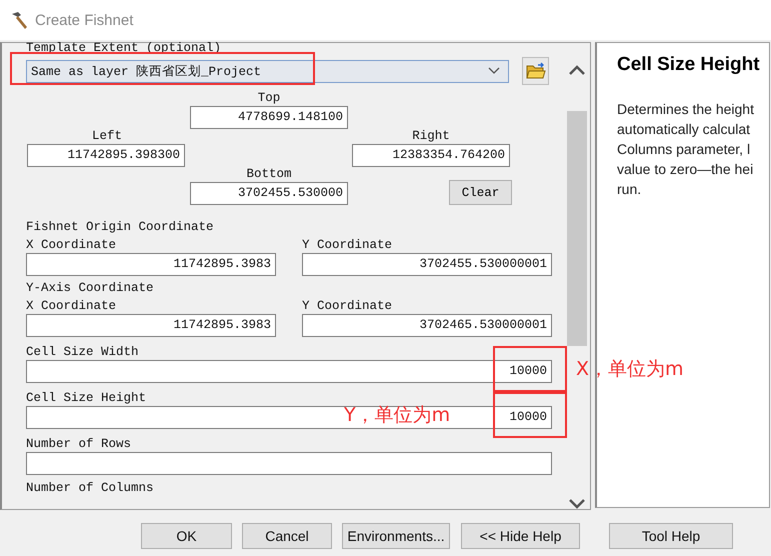  I want to click on input-field: 3702465.530000001, so click(427, 325).